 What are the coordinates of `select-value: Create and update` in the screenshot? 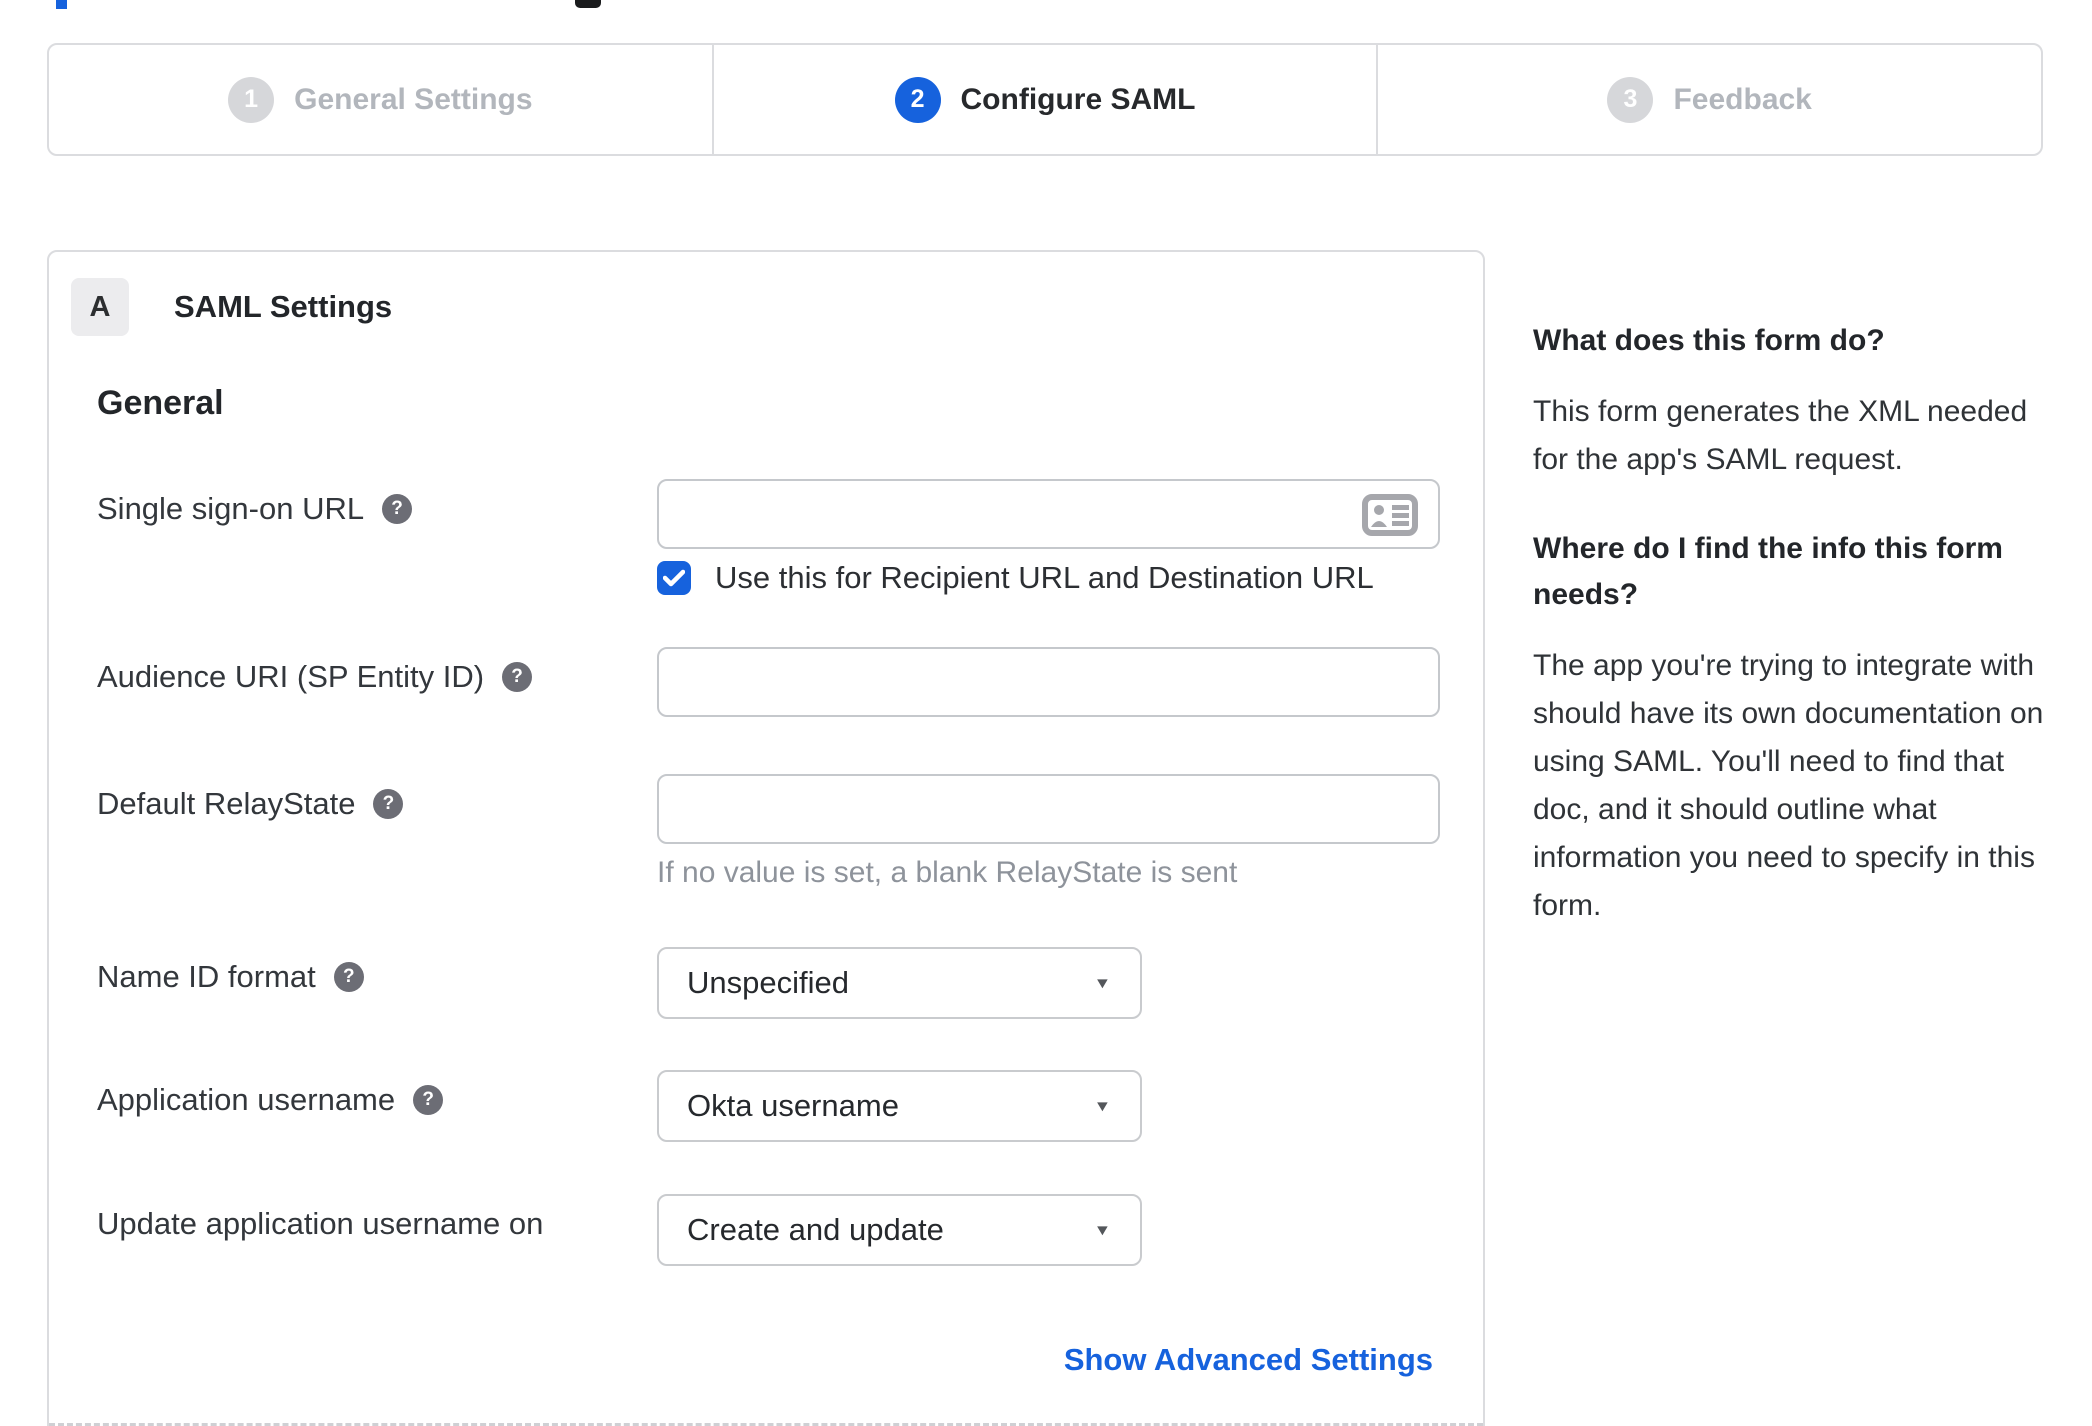 It's located at (815, 1229).